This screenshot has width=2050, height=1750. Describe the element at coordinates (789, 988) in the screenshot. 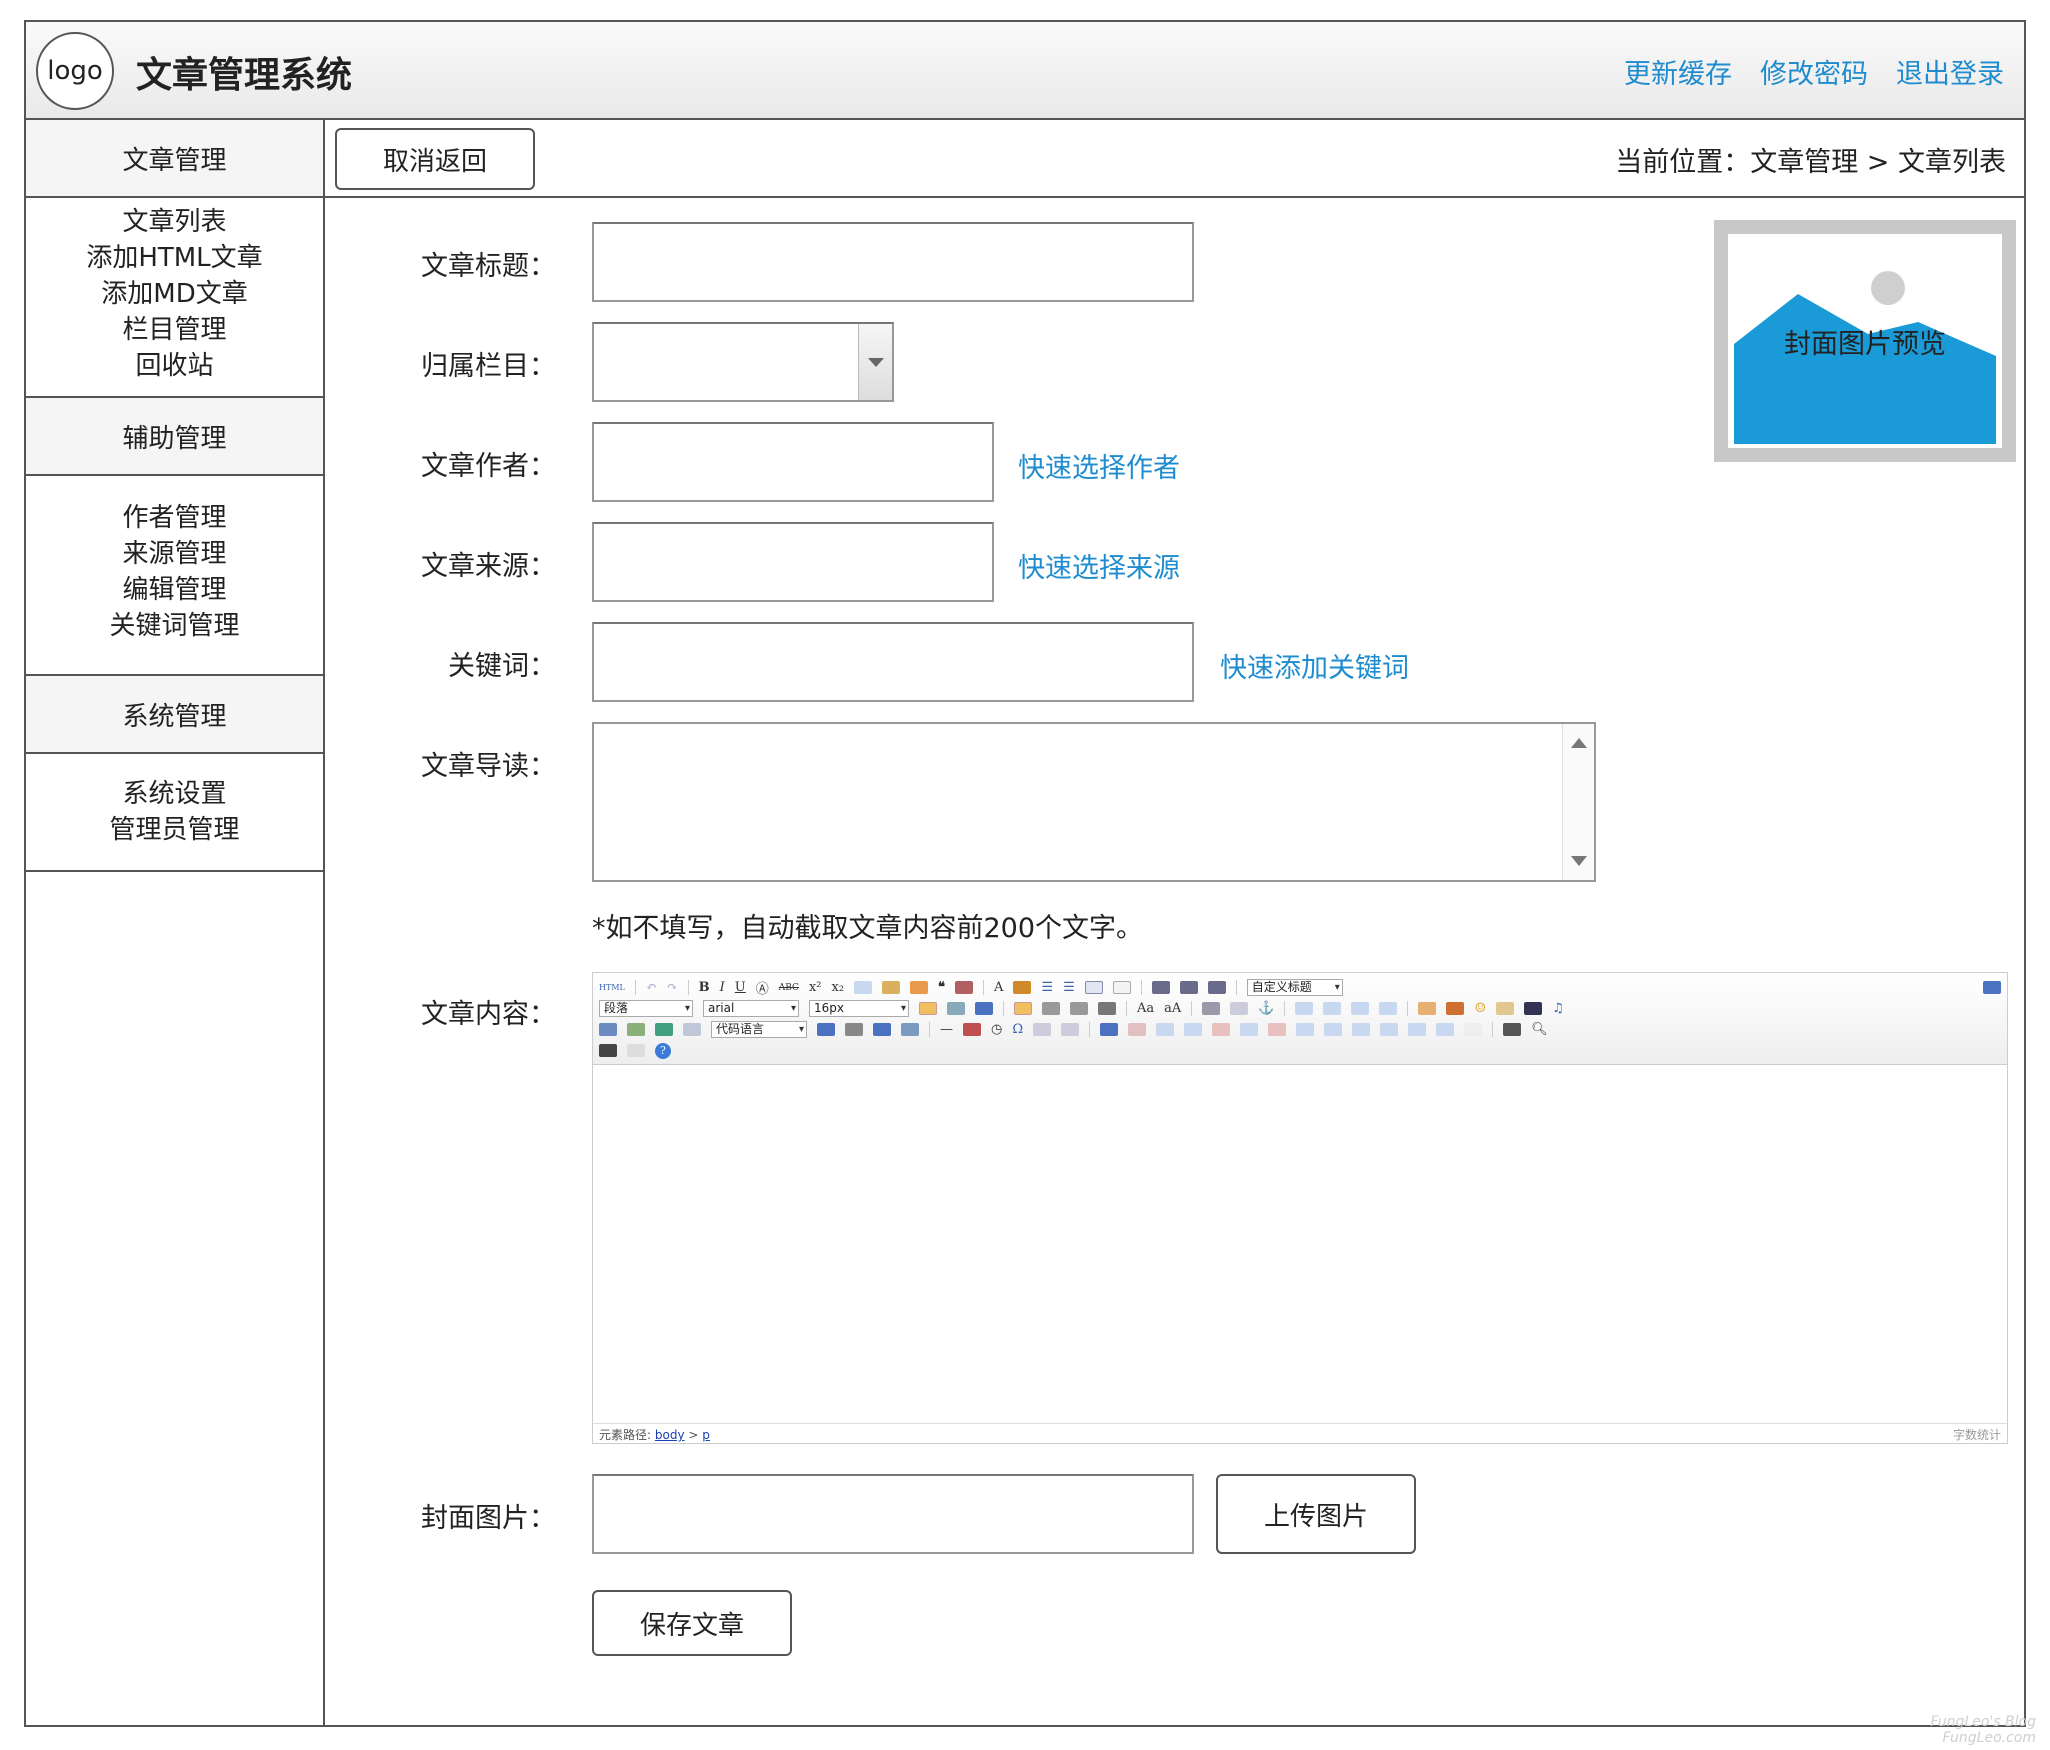

I see `strikethrough-icon: ABC` at that location.